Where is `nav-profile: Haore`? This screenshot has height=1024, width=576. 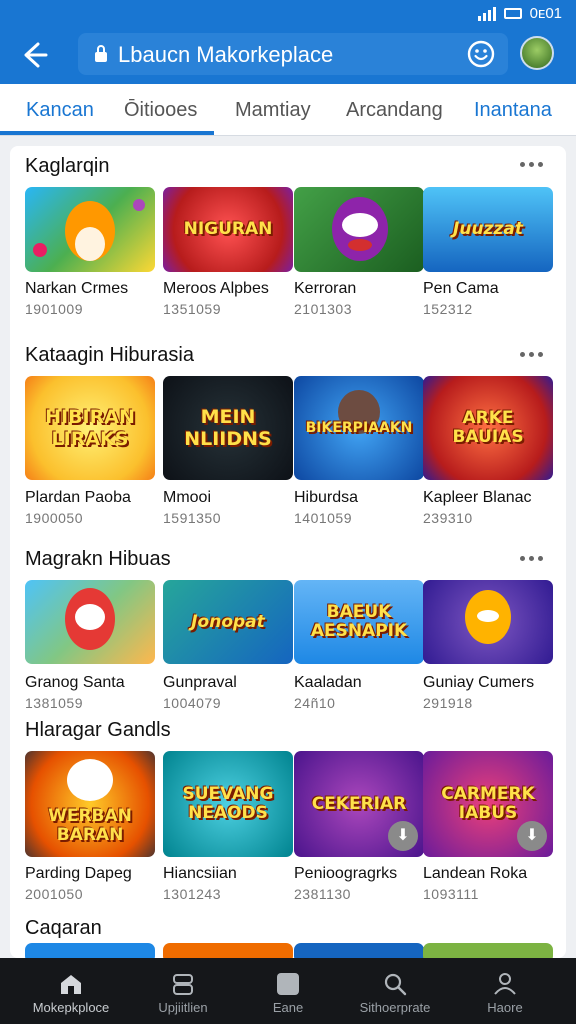
nav-profile: Haore is located at coordinates (505, 991).